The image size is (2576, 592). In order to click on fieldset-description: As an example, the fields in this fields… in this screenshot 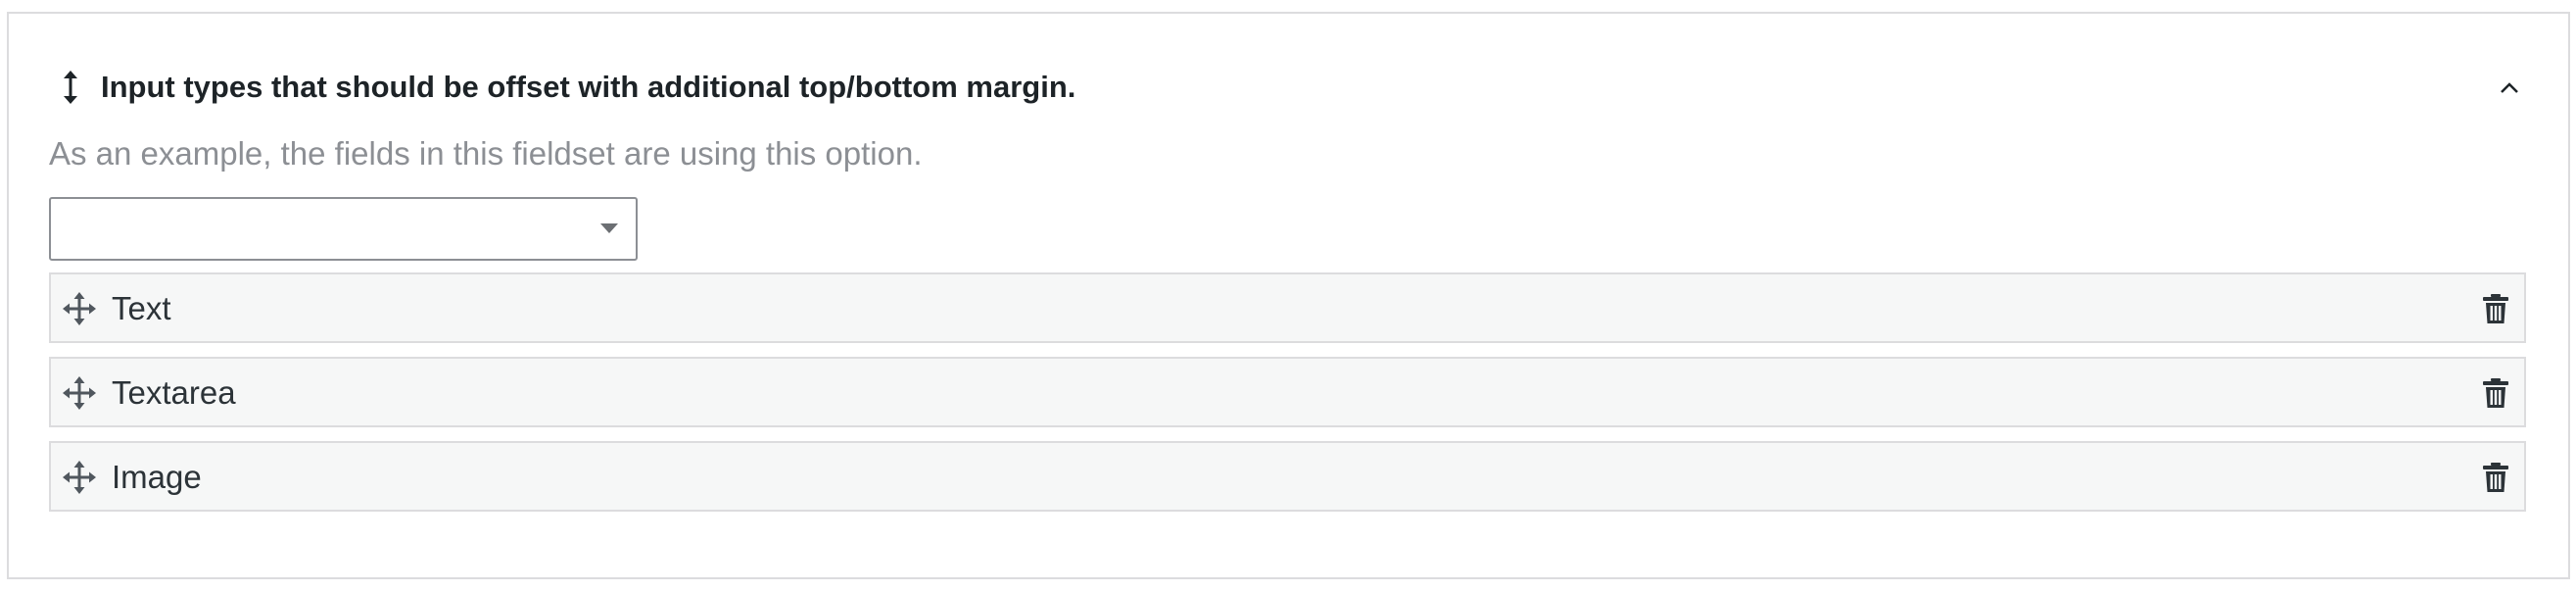, I will do `click(486, 153)`.